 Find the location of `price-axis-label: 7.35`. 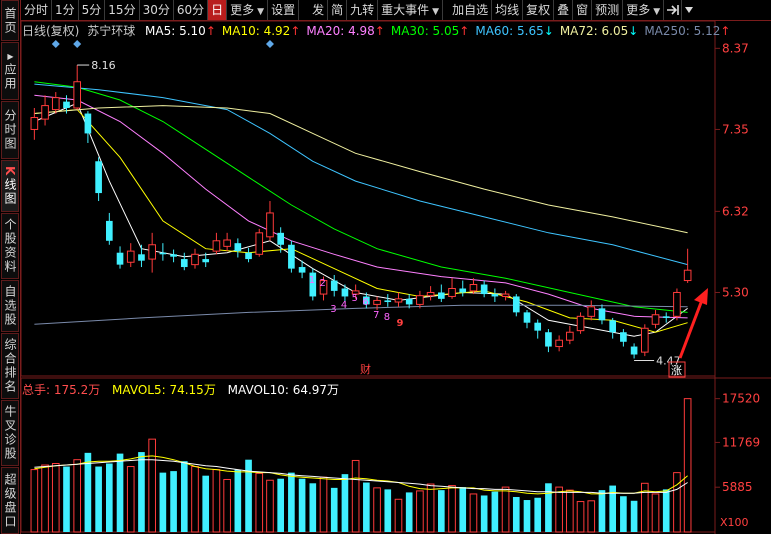

price-axis-label: 7.35 is located at coordinates (735, 129).